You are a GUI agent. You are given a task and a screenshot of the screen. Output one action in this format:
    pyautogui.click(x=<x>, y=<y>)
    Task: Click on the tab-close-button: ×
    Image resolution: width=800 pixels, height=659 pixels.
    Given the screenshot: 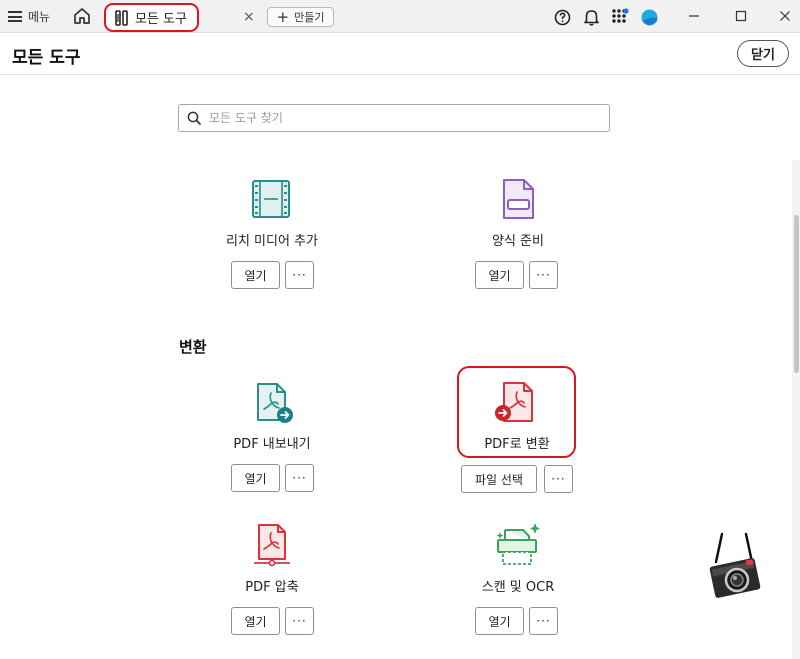 What is the action you would take?
    pyautogui.click(x=249, y=17)
    